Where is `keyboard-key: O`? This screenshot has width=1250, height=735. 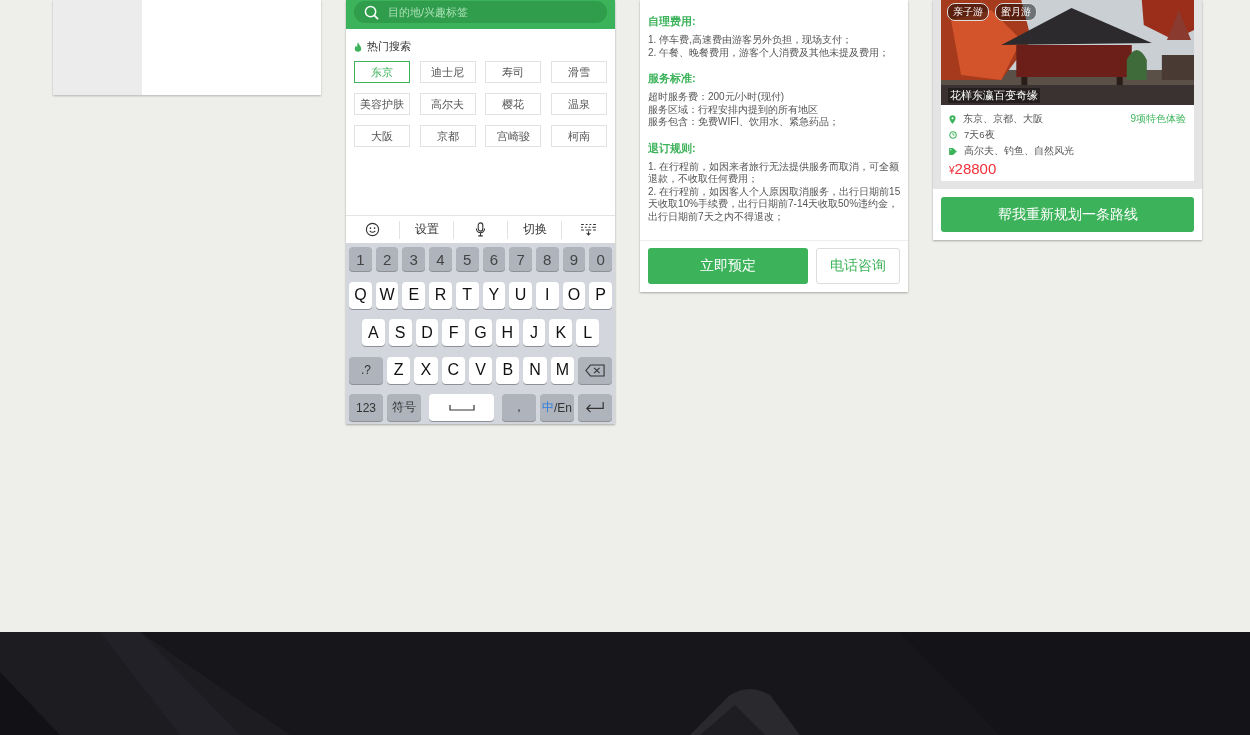 keyboard-key: O is located at coordinates (574, 295).